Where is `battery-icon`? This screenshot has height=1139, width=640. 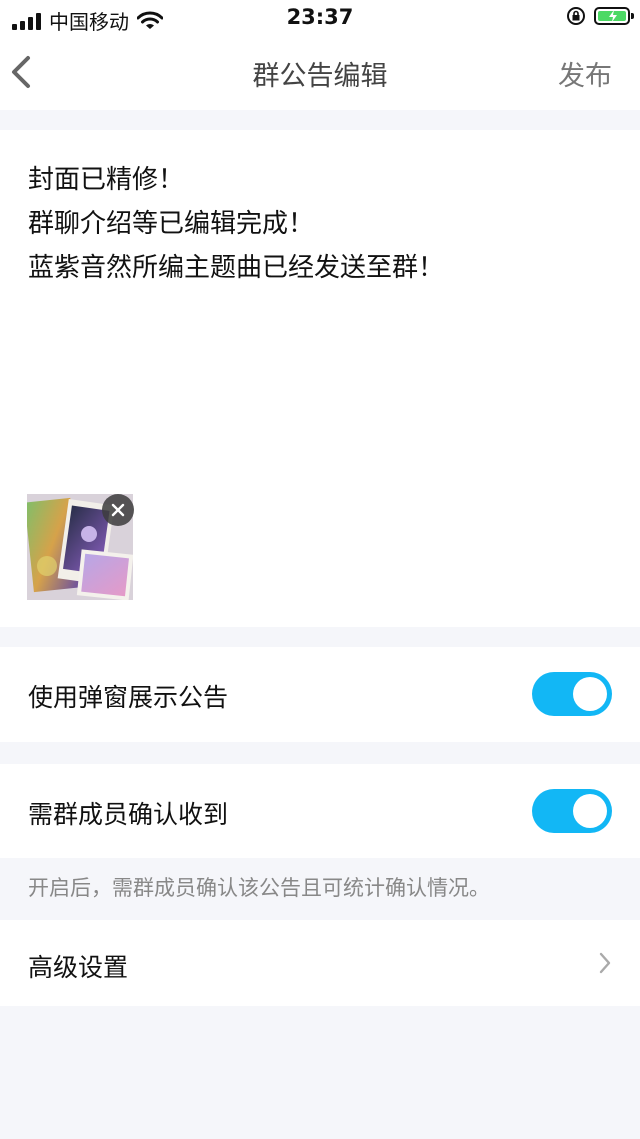 battery-icon is located at coordinates (614, 16).